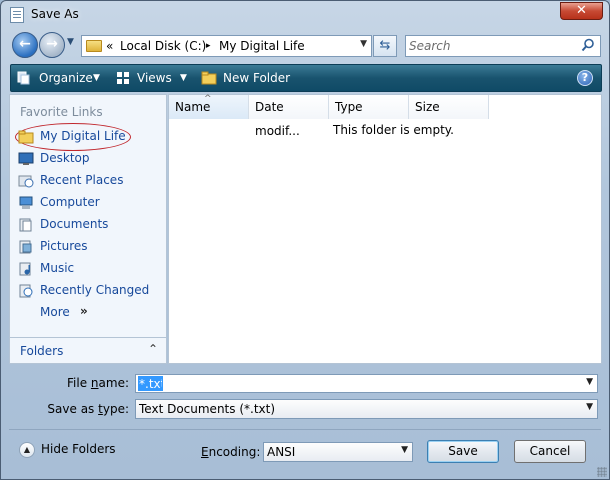 This screenshot has height=480, width=610. I want to click on favorite-link-my-digital-life: My Digital Life, so click(89, 137).